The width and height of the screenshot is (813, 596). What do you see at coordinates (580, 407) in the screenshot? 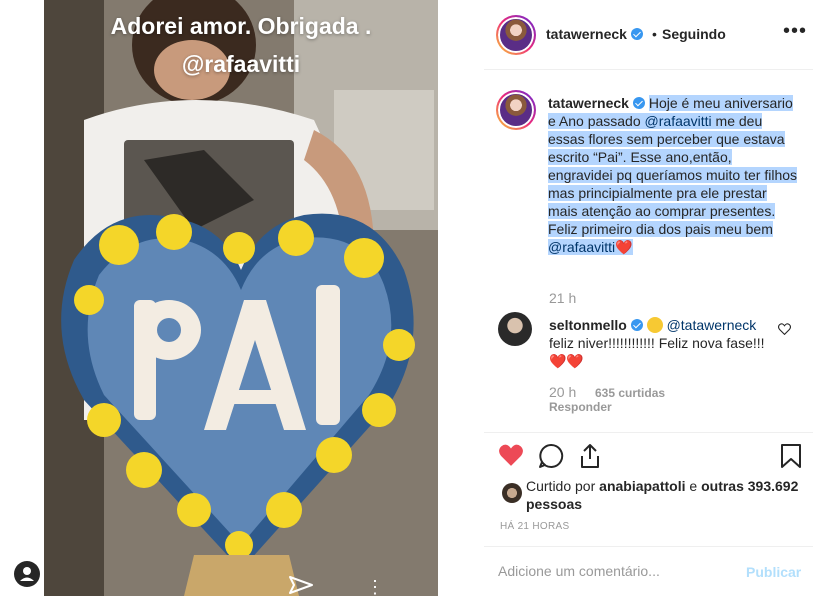
I see `comment-reply-button: Responder` at bounding box center [580, 407].